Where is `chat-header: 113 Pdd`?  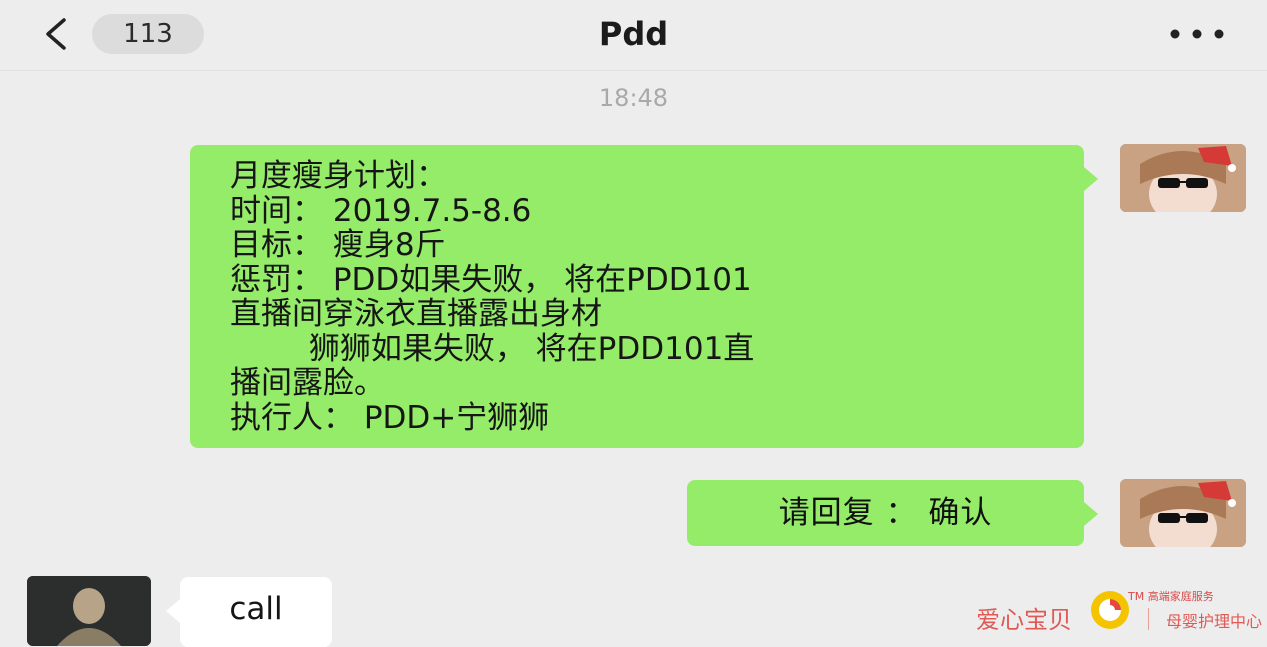
chat-header: 113 Pdd is located at coordinates (633, 35).